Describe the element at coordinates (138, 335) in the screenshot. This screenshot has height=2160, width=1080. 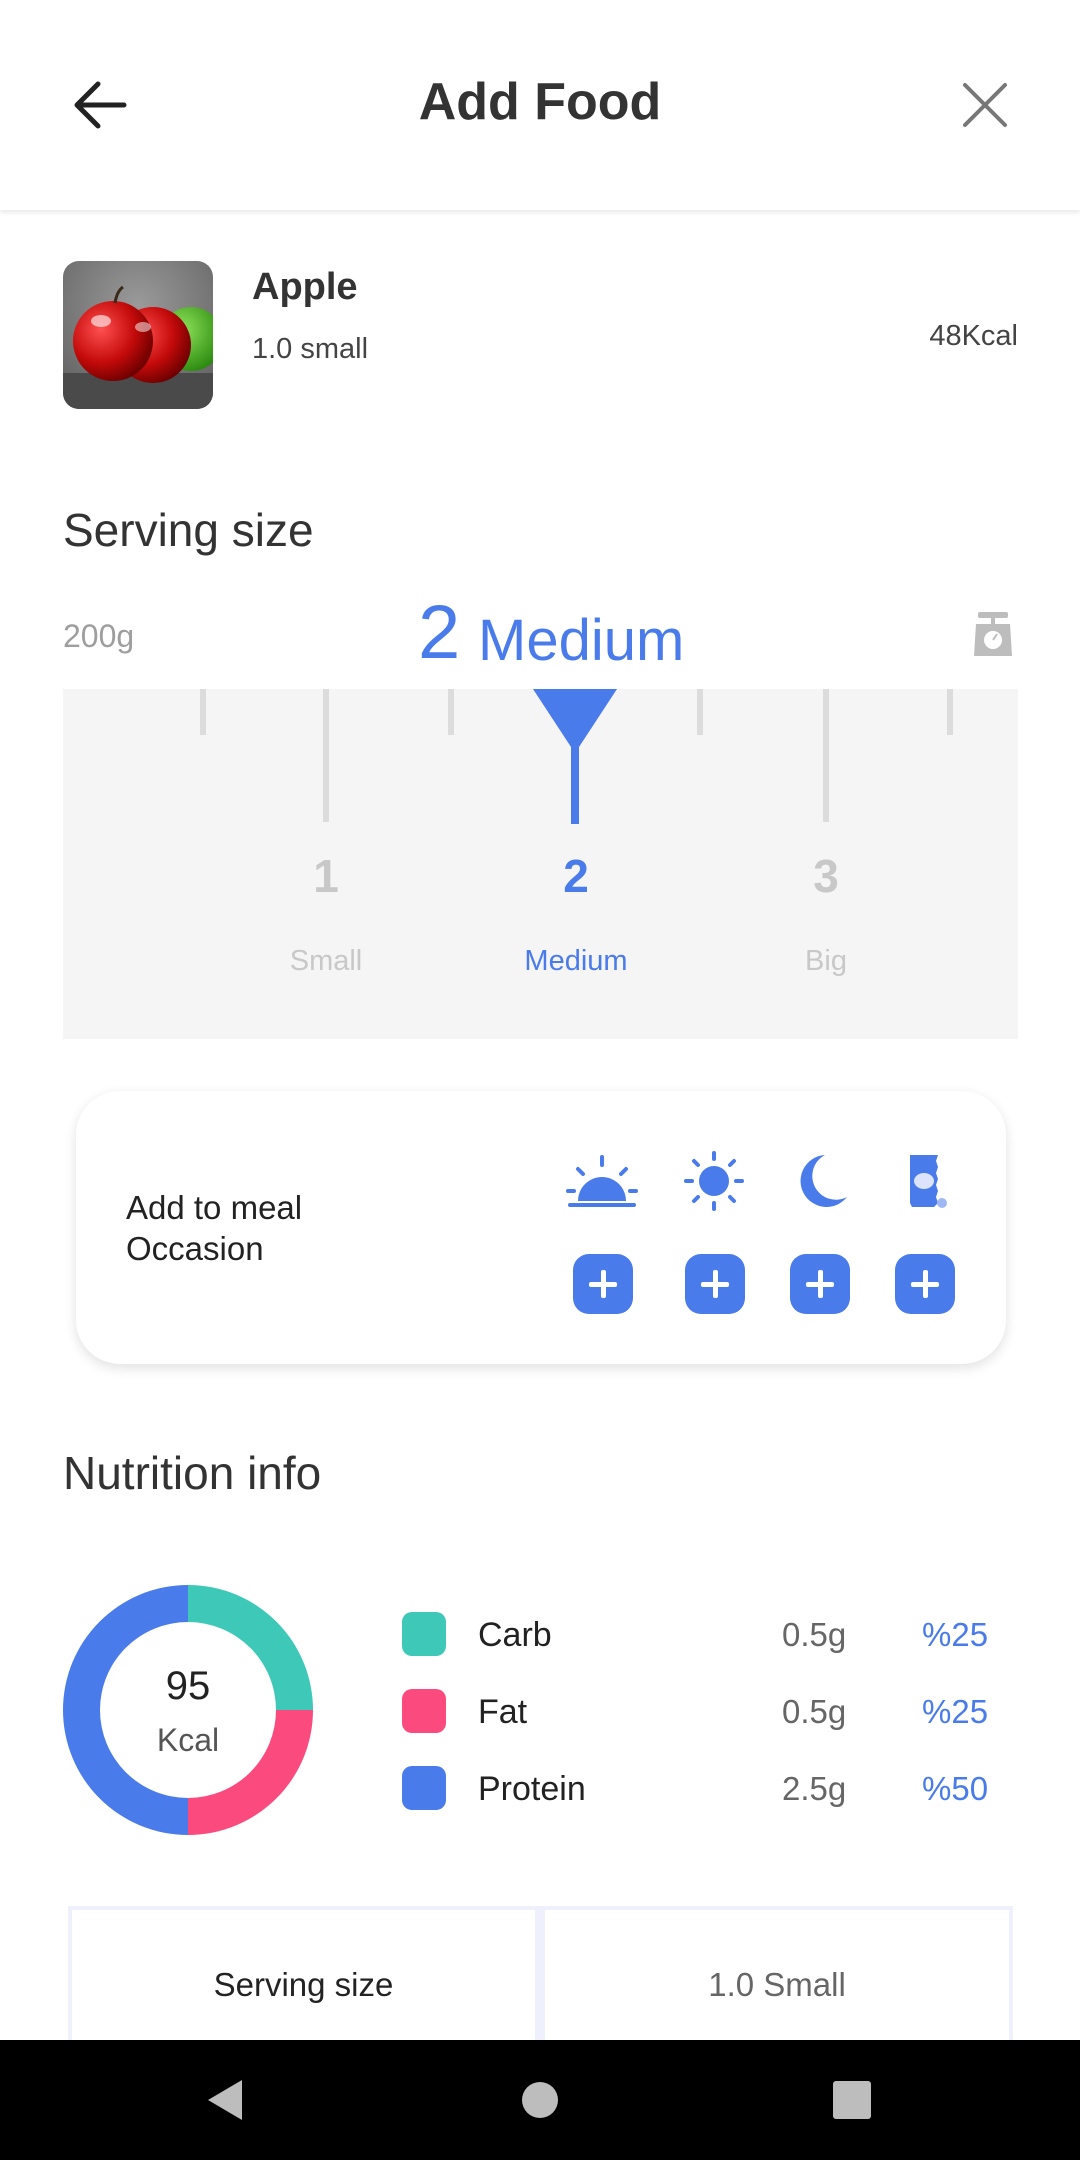
I see `food-image` at that location.